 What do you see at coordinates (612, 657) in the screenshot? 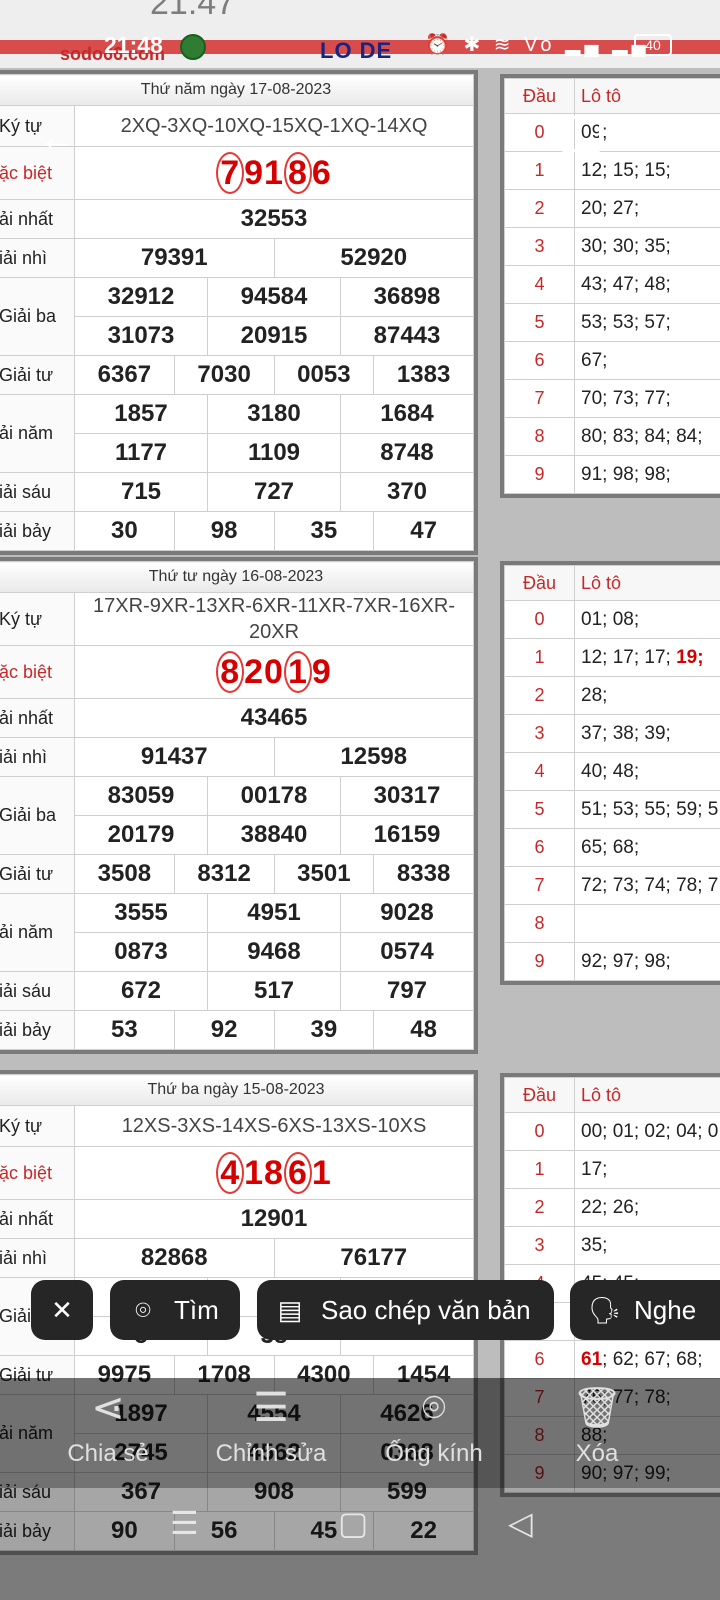
I see `loto-row: 1 12; 17; 17; 19;` at bounding box center [612, 657].